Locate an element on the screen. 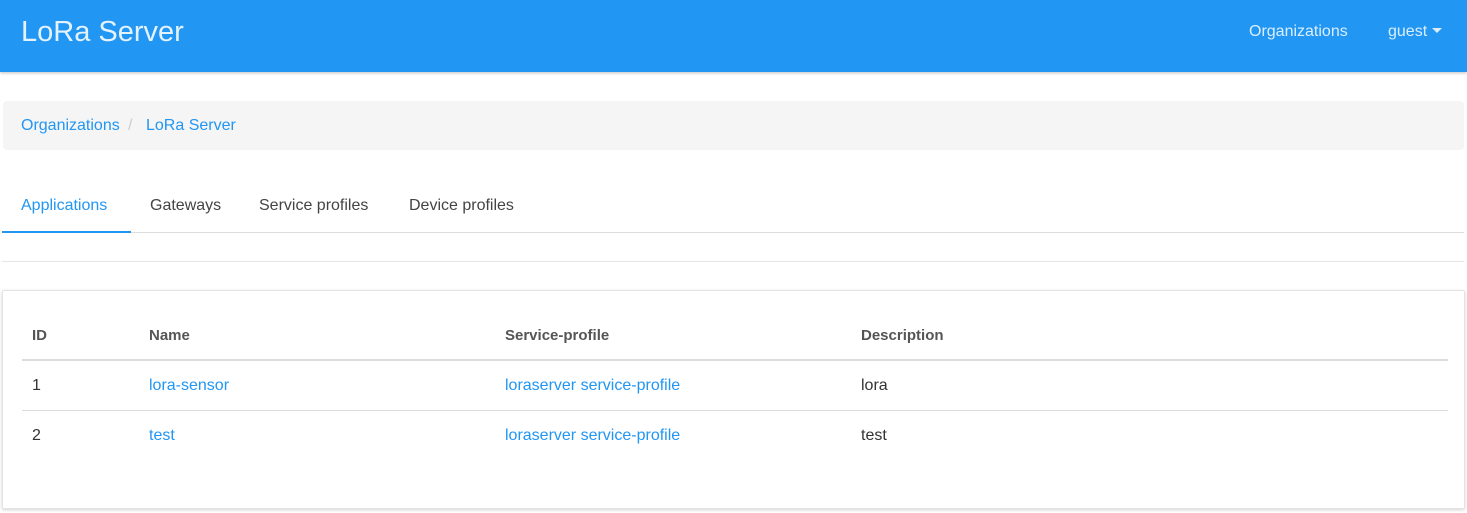 This screenshot has height=513, width=1467. table-header-rule is located at coordinates (735, 360).